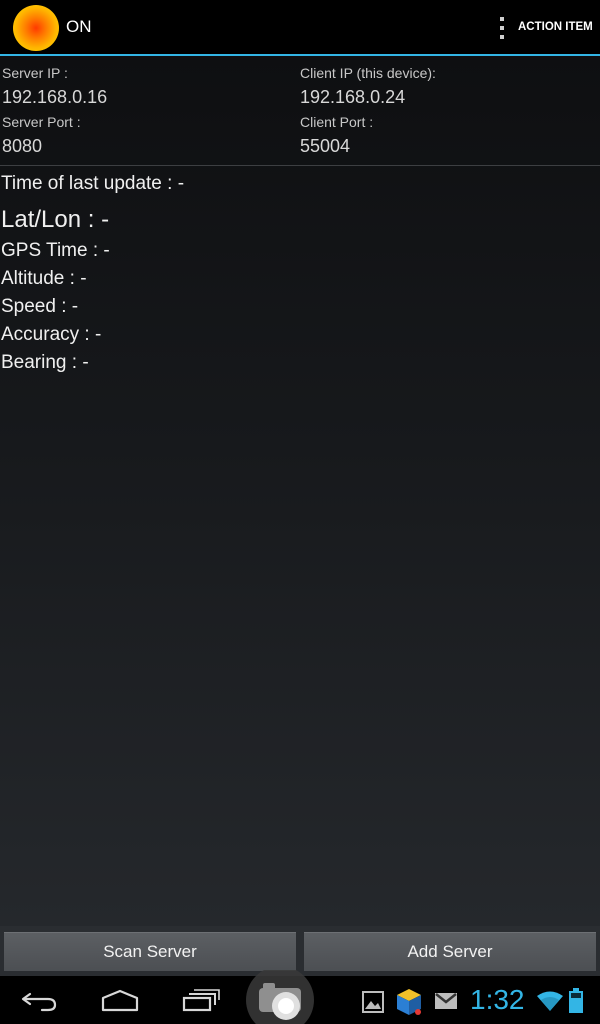 Image resolution: width=600 pixels, height=1024 pixels. What do you see at coordinates (150, 951) in the screenshot?
I see `scan-server-button: Scan Server` at bounding box center [150, 951].